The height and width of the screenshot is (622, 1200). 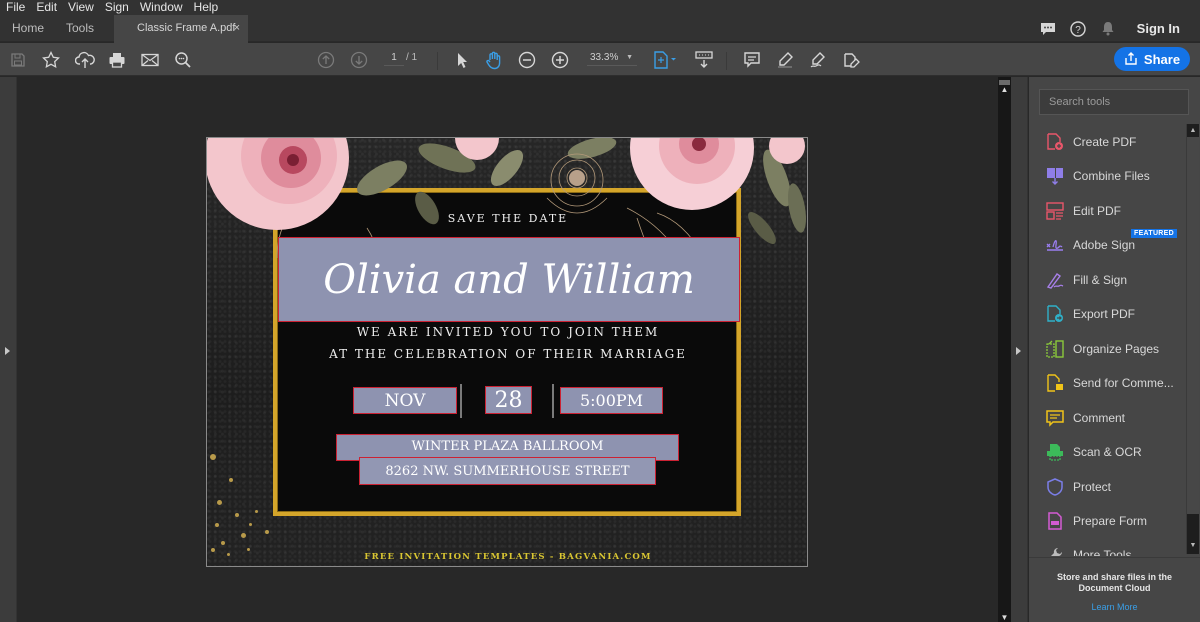 I want to click on menu-window: Window, so click(x=161, y=7).